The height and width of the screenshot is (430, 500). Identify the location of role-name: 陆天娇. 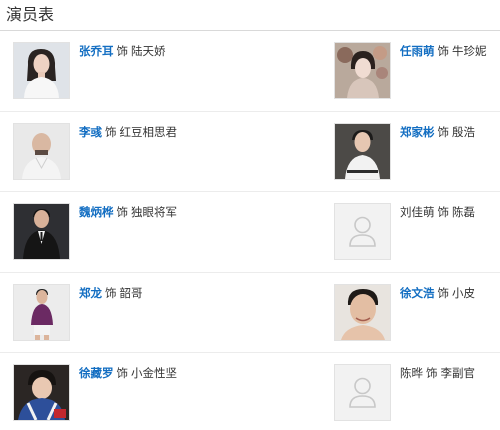
(148, 51).